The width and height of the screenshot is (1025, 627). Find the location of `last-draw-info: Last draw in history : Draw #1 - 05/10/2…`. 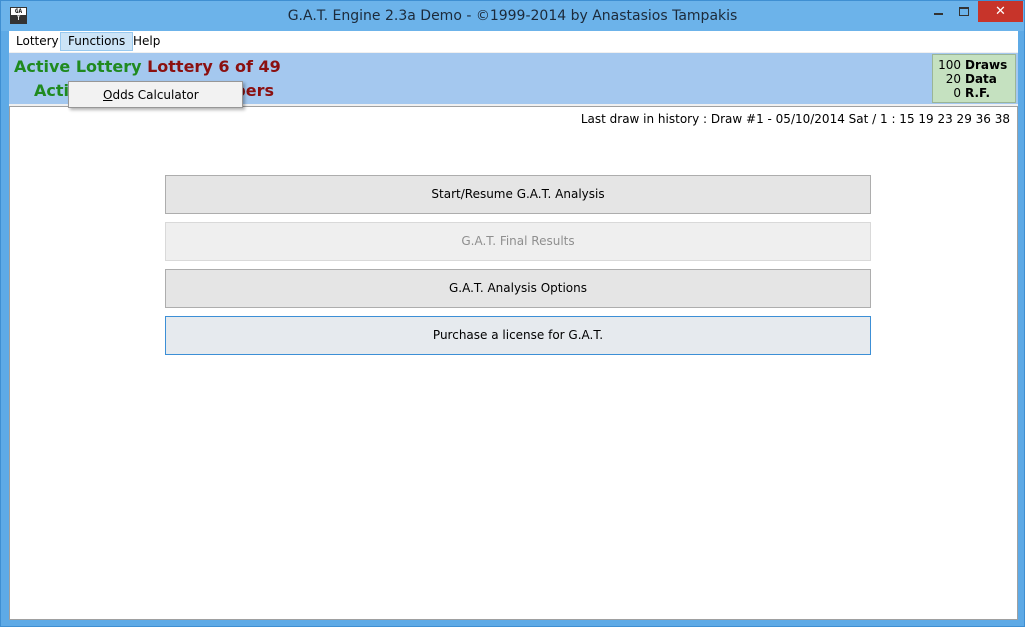

last-draw-info: Last draw in history : Draw #1 - 05/10/2… is located at coordinates (795, 119).